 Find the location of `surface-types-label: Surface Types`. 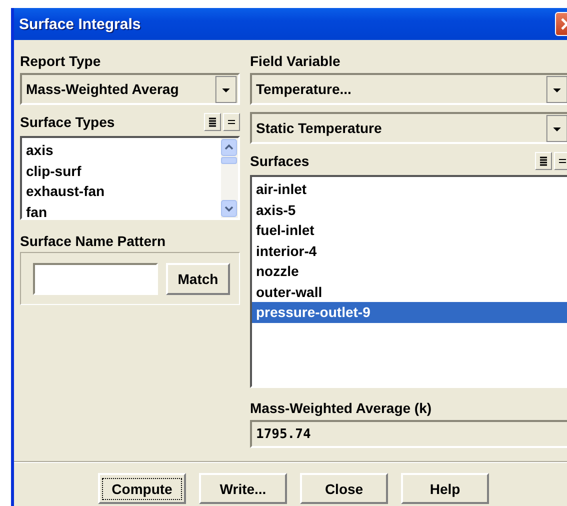

surface-types-label: Surface Types is located at coordinates (67, 122).